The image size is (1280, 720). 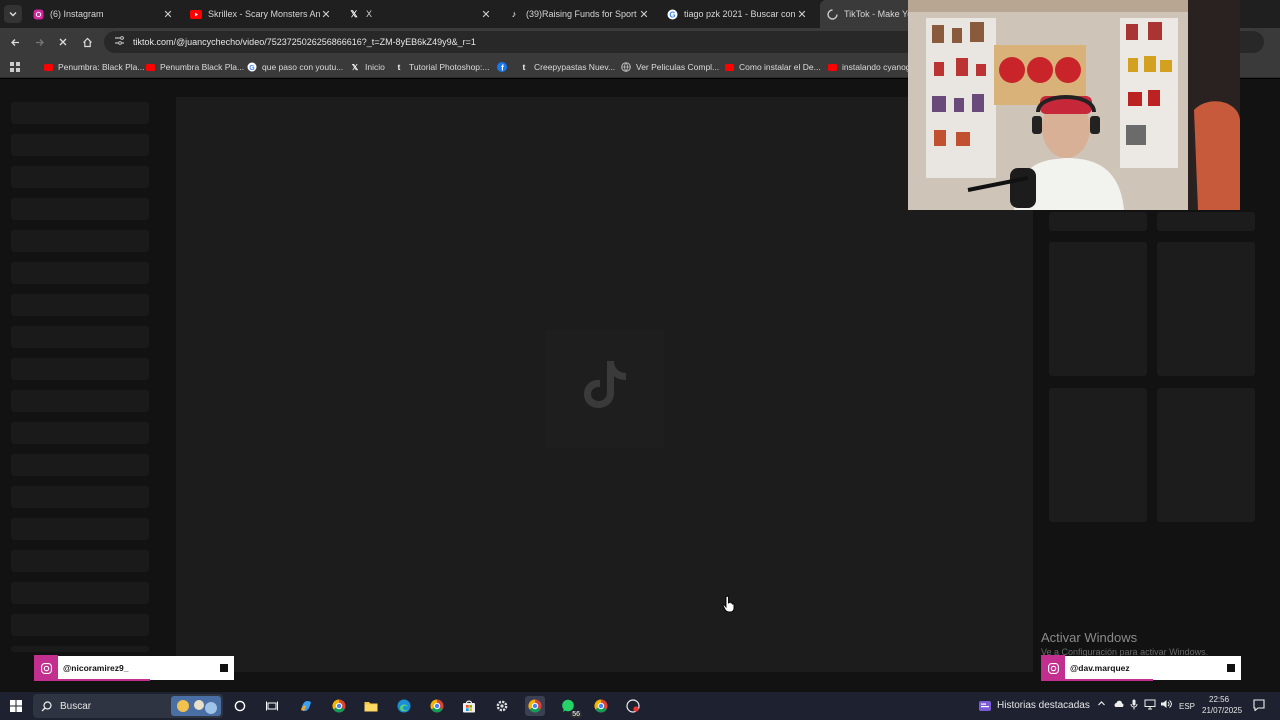 What do you see at coordinates (728, 604) in the screenshot?
I see `hand-cursor-icon` at bounding box center [728, 604].